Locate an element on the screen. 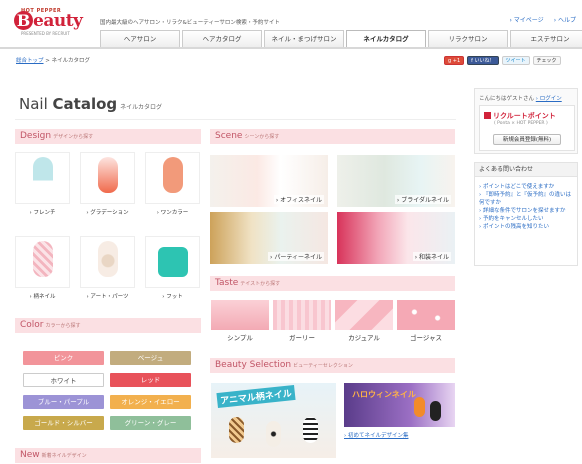 The width and height of the screenshot is (582, 464). beauty-selection-link: › 初めてネイルデザイン集 is located at coordinates (376, 435).